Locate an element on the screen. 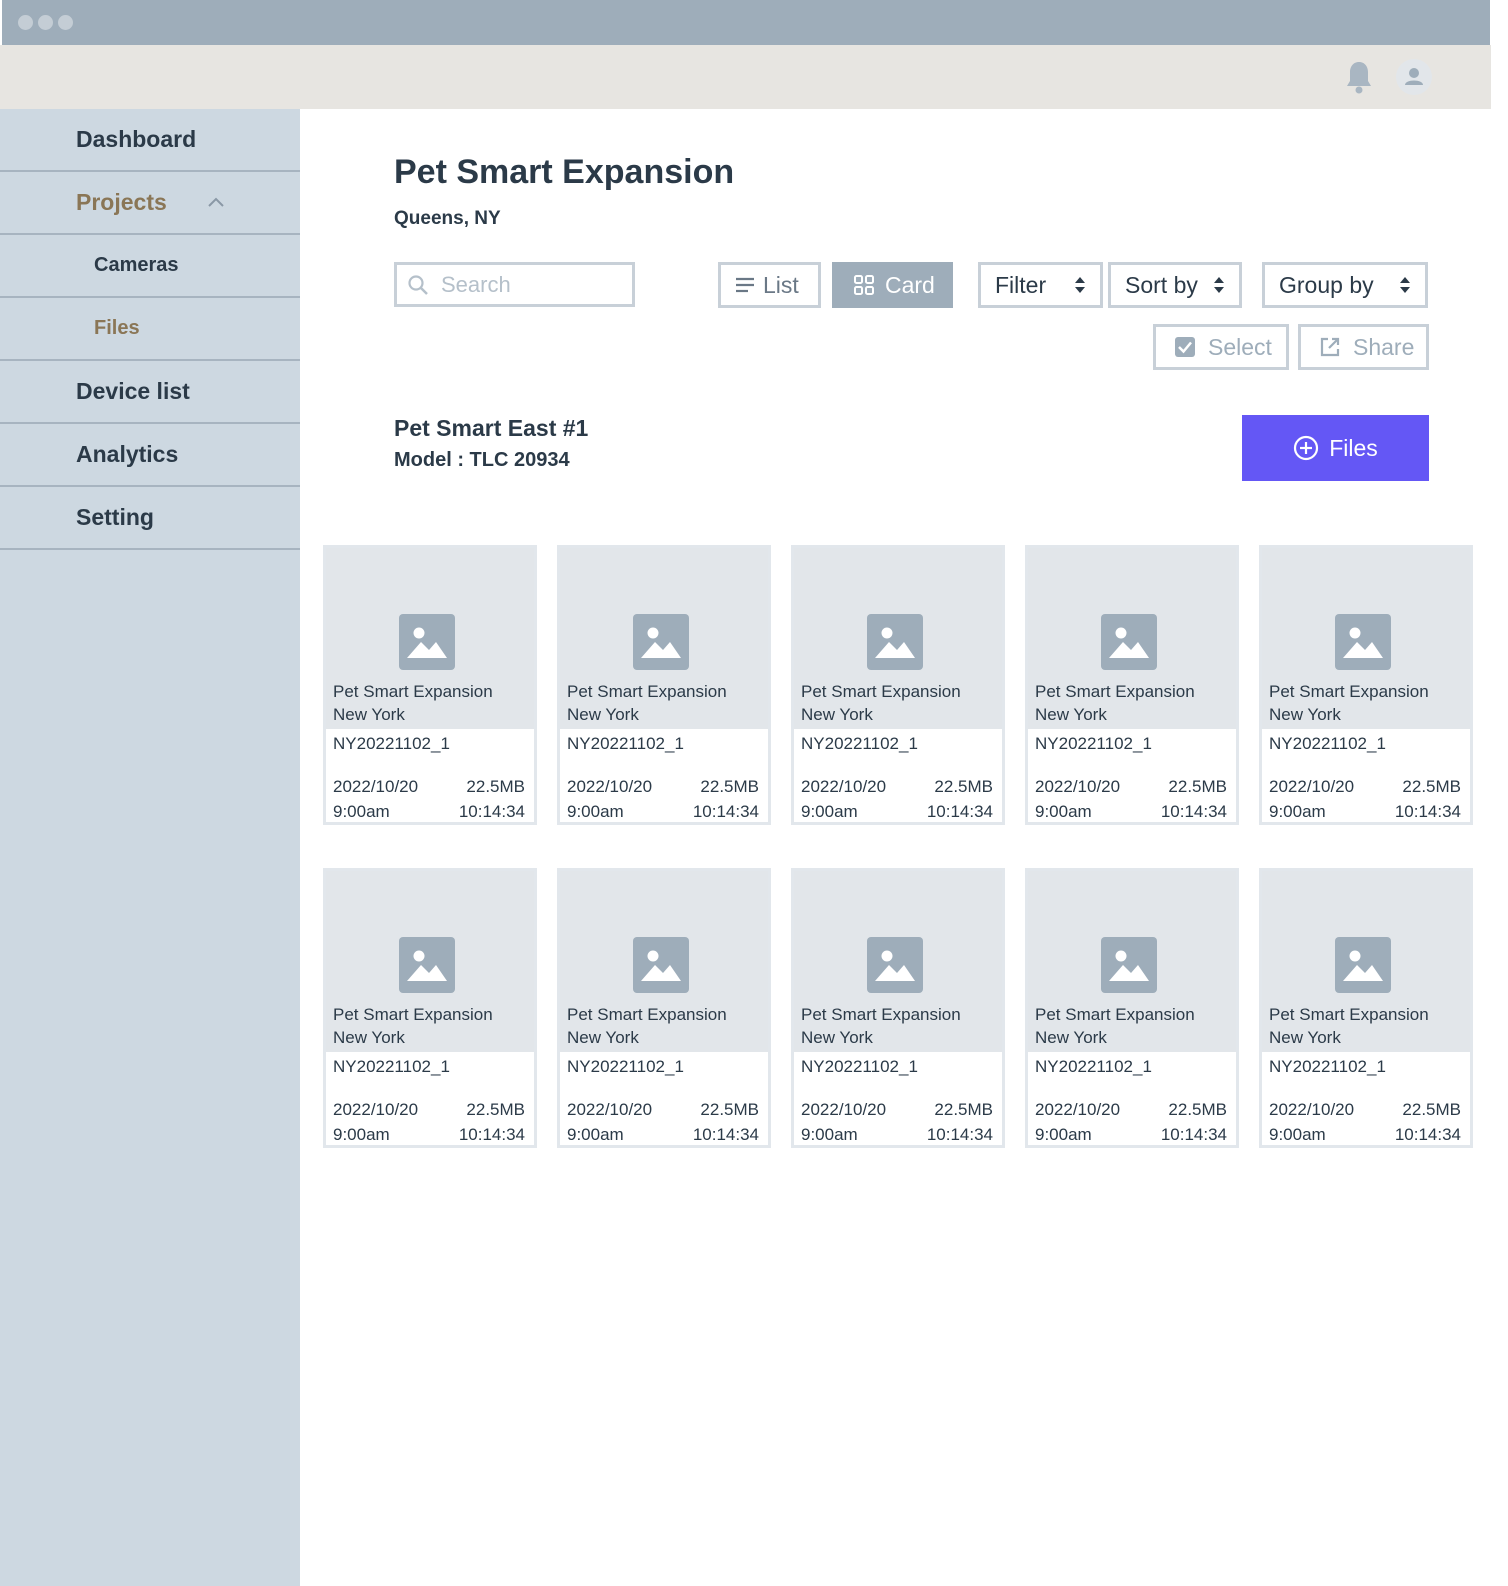  grid-icon is located at coordinates (864, 285).